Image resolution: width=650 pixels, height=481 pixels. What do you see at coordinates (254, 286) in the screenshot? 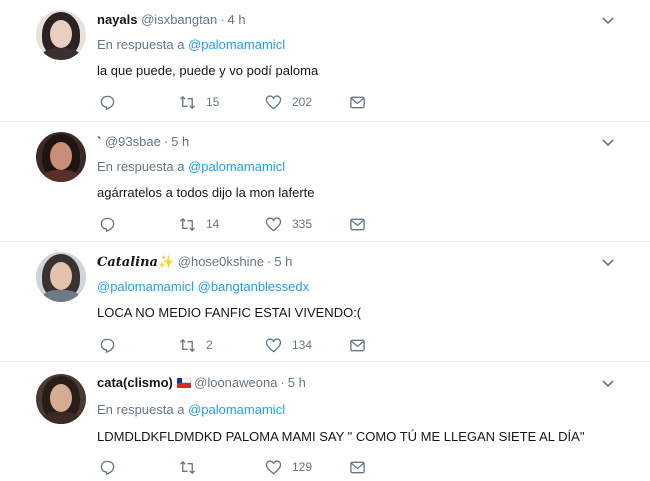
I see `reply-mention-2: @bangtanblessedx` at bounding box center [254, 286].